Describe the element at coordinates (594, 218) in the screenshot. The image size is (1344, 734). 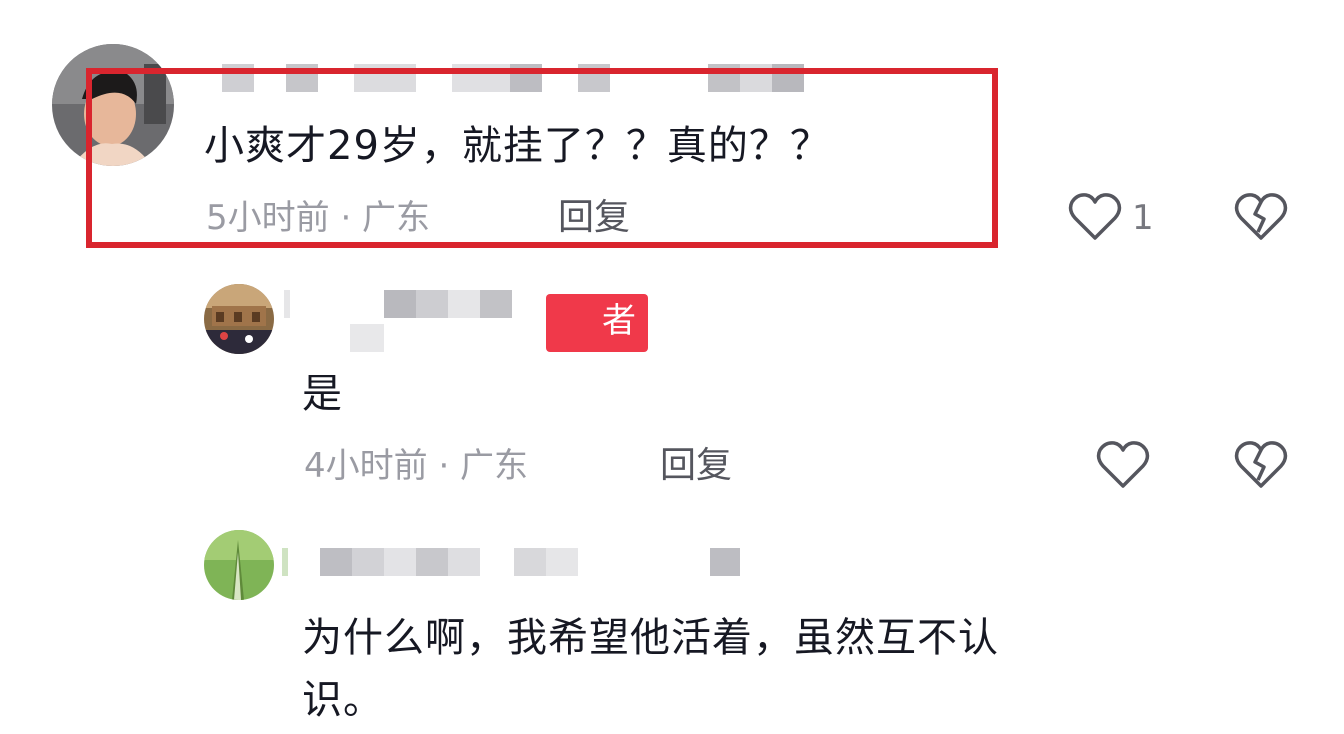
I see `comment-1-reply-button: 回复` at that location.